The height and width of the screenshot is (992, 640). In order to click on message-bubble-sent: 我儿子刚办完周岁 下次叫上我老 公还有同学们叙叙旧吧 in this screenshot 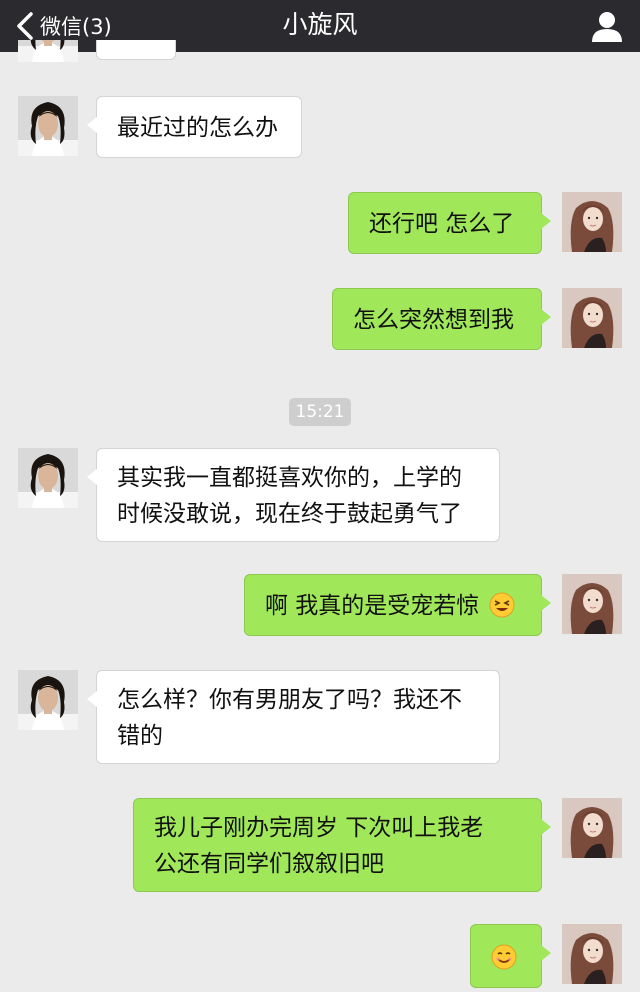, I will do `click(342, 845)`.